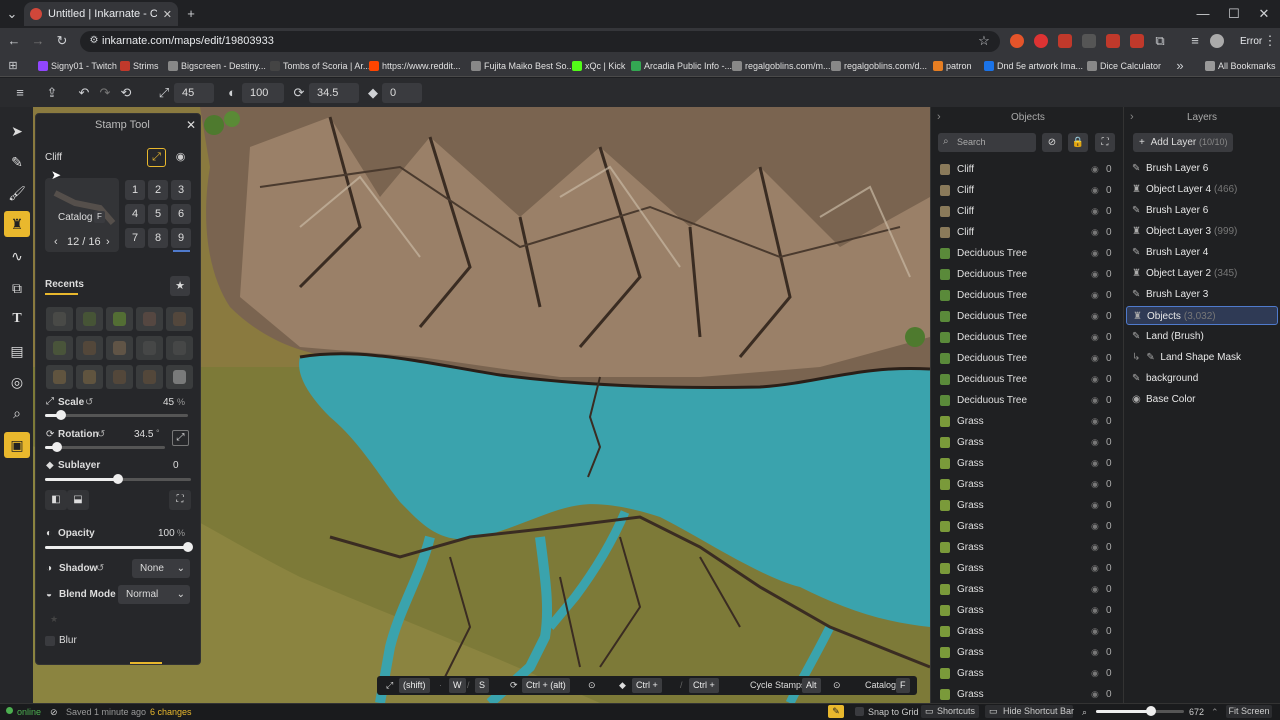  What do you see at coordinates (56, 500) in the screenshot?
I see `flip-horizontal-icon: ◧` at bounding box center [56, 500].